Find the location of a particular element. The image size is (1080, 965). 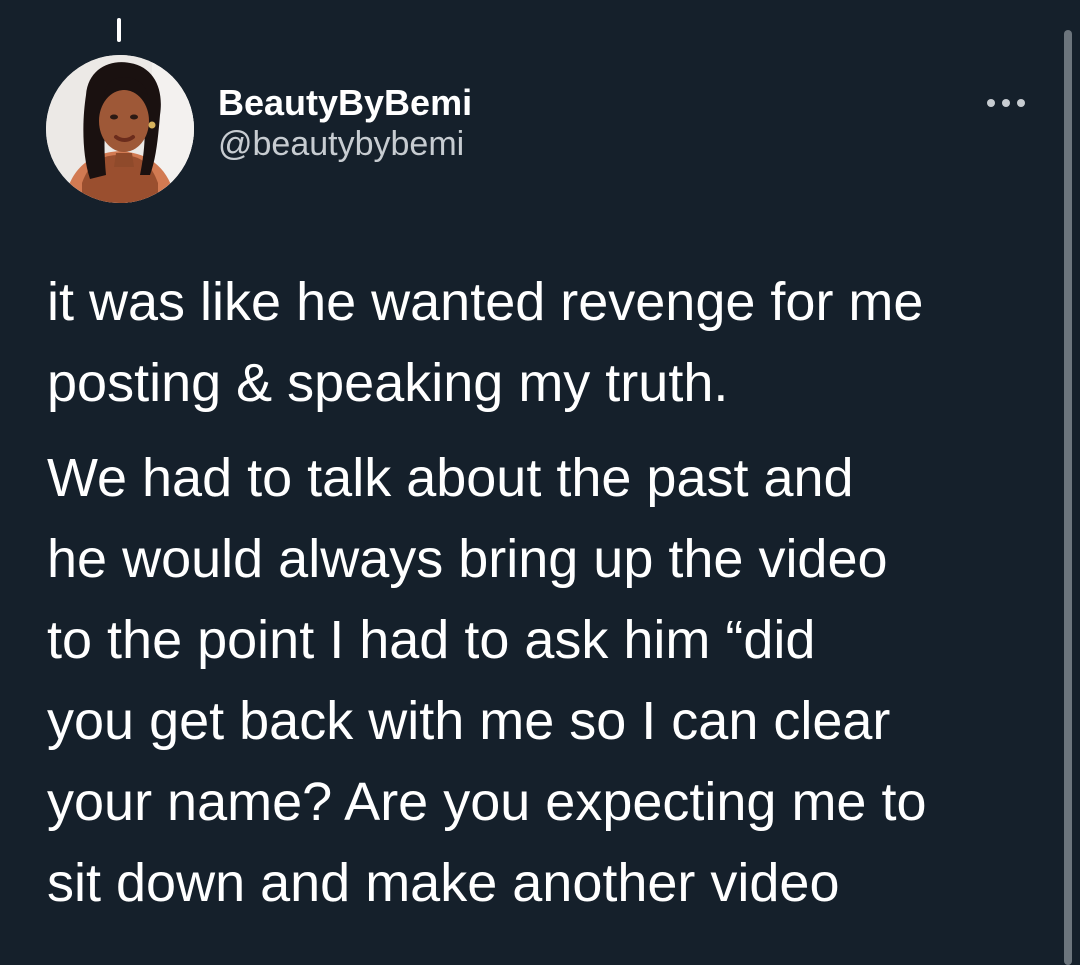

tweet-header: BeautyByBemi @beautybybemi is located at coordinates (541, 129).